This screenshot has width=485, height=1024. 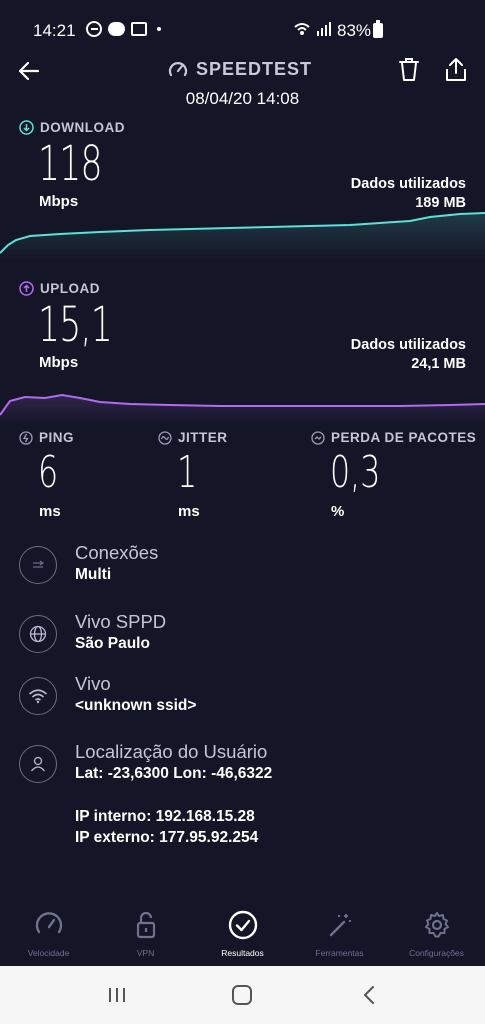 What do you see at coordinates (93, 574) in the screenshot?
I see `connections-value: Multi` at bounding box center [93, 574].